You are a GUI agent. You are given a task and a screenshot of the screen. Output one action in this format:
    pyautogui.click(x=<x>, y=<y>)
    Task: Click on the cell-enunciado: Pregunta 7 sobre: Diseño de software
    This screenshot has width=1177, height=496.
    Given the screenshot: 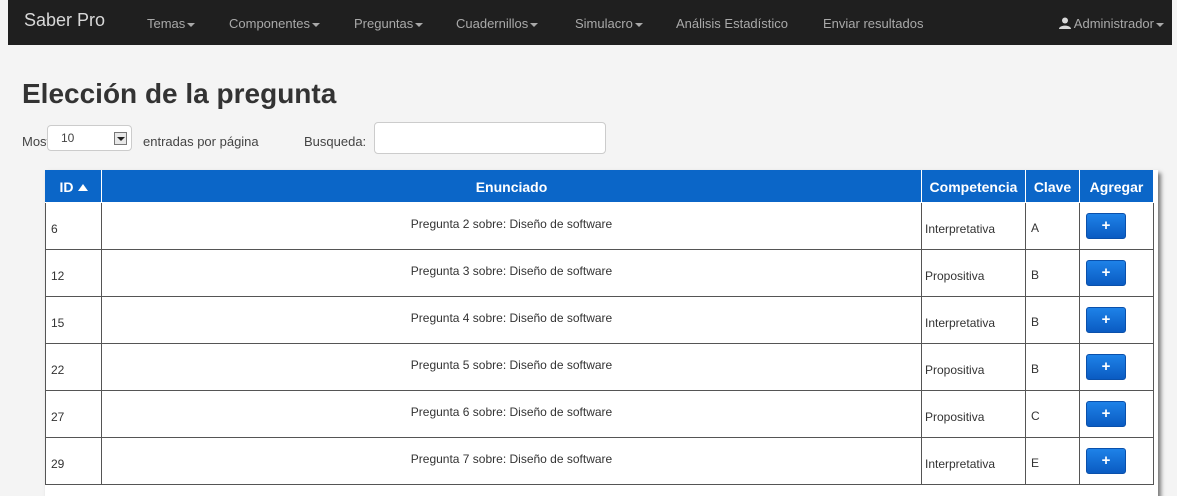 What is the action you would take?
    pyautogui.click(x=511, y=461)
    